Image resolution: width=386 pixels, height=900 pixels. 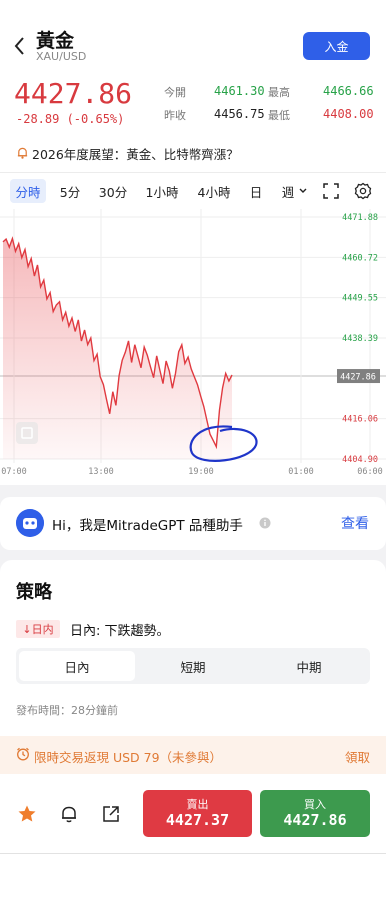 I want to click on deposit-button: 入金, so click(x=336, y=46).